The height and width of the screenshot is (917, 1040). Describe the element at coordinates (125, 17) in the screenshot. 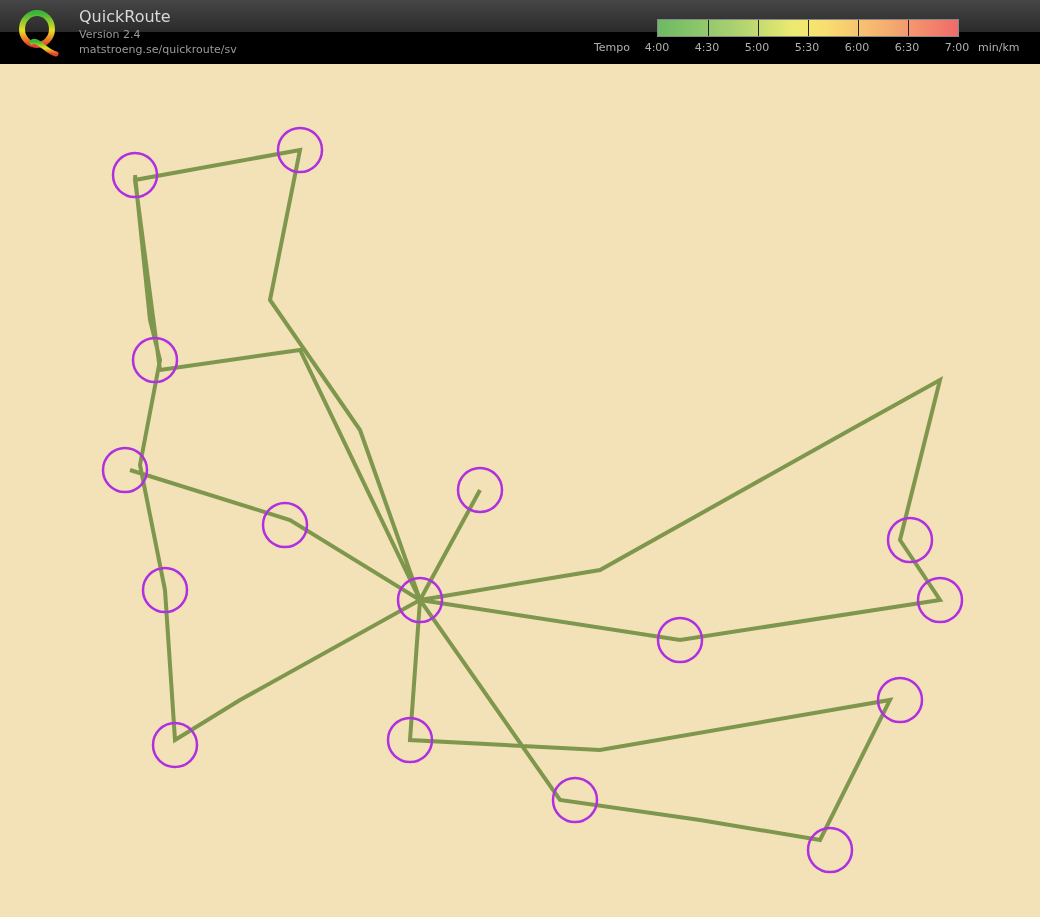

I see `app-title: QuickRoute` at that location.